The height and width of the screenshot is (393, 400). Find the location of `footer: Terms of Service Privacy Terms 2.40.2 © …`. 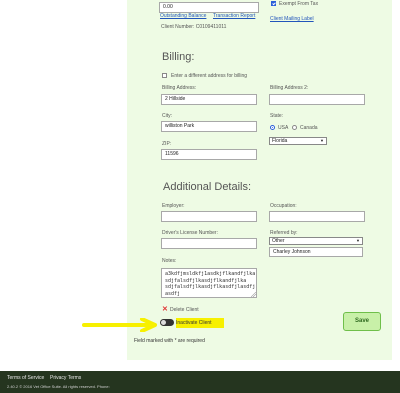

footer: Terms of Service Privacy Terms 2.40.2 © … is located at coordinates (200, 382).